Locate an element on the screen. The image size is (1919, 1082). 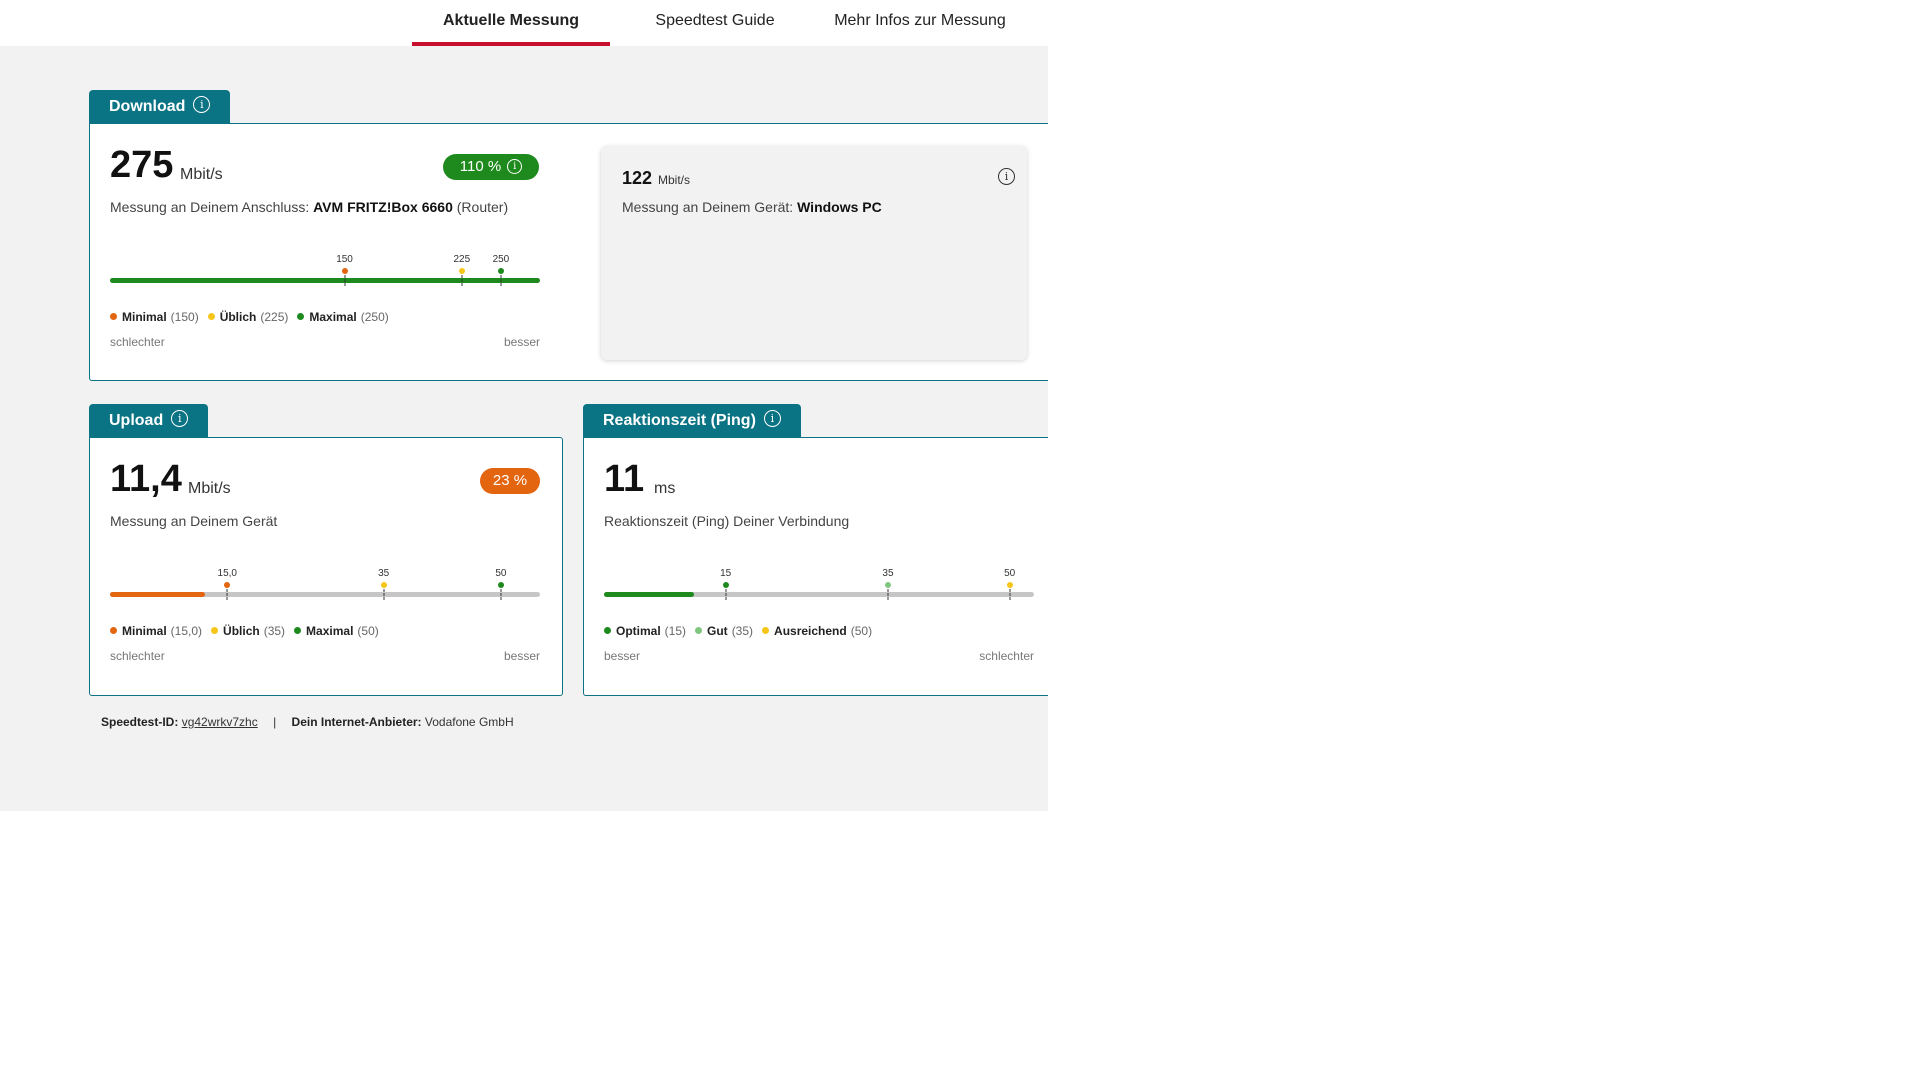
meter-track is located at coordinates (325, 280).